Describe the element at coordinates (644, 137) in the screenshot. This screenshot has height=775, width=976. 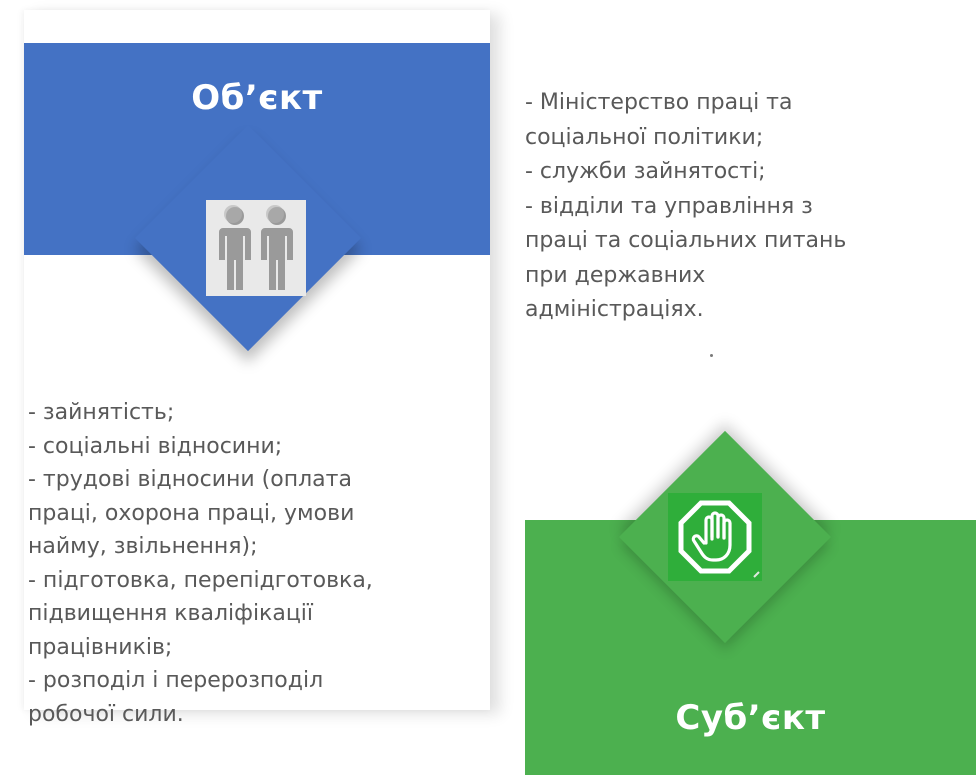
I see `list-item: соціальної політики;` at that location.